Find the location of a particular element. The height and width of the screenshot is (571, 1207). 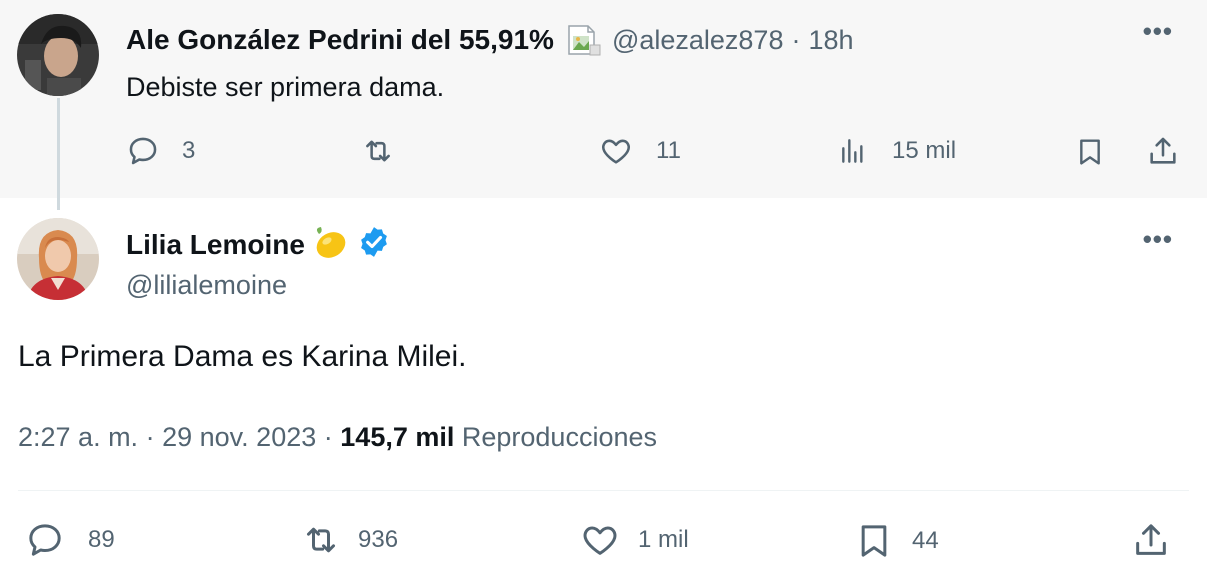

broken-image-icon is located at coordinates (584, 40).